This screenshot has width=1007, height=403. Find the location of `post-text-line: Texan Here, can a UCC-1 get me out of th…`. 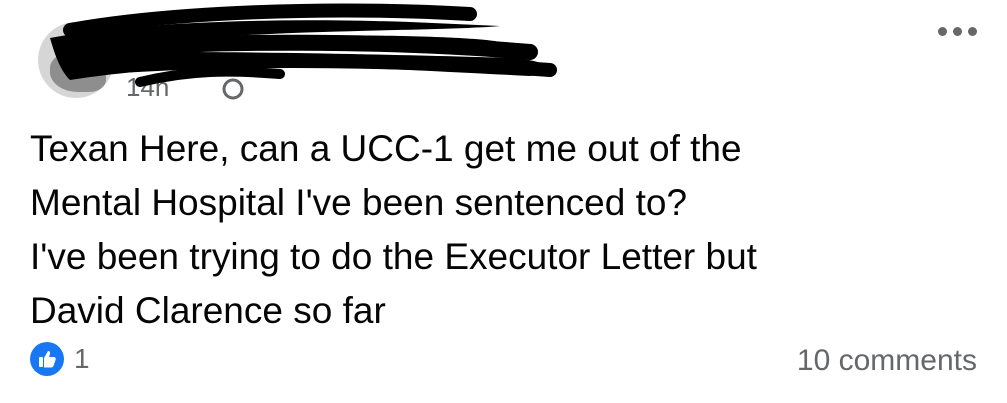

post-text-line: Texan Here, can a UCC-1 get me out of th… is located at coordinates (386, 148).